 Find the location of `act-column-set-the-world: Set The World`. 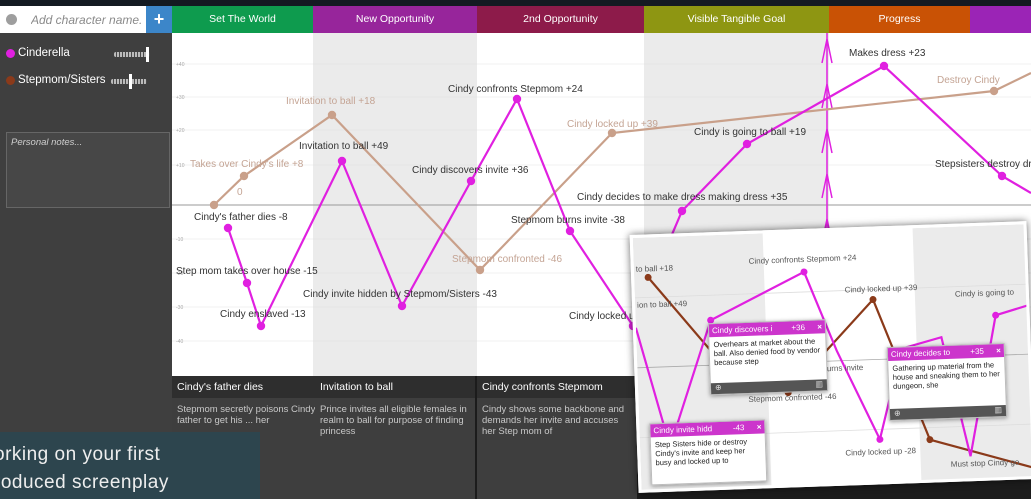

act-column-set-the-world: Set The World is located at coordinates (242, 19).